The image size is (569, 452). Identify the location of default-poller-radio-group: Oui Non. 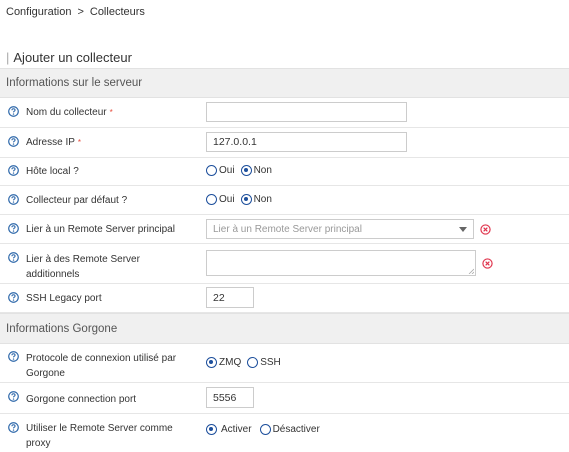
(242, 199).